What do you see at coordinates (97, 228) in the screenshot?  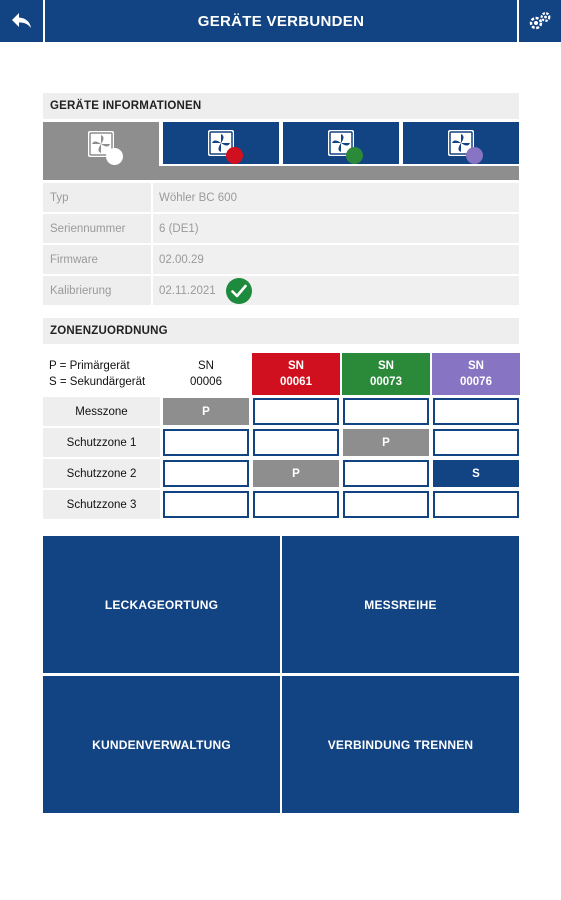 I see `info-label: Seriennummer` at bounding box center [97, 228].